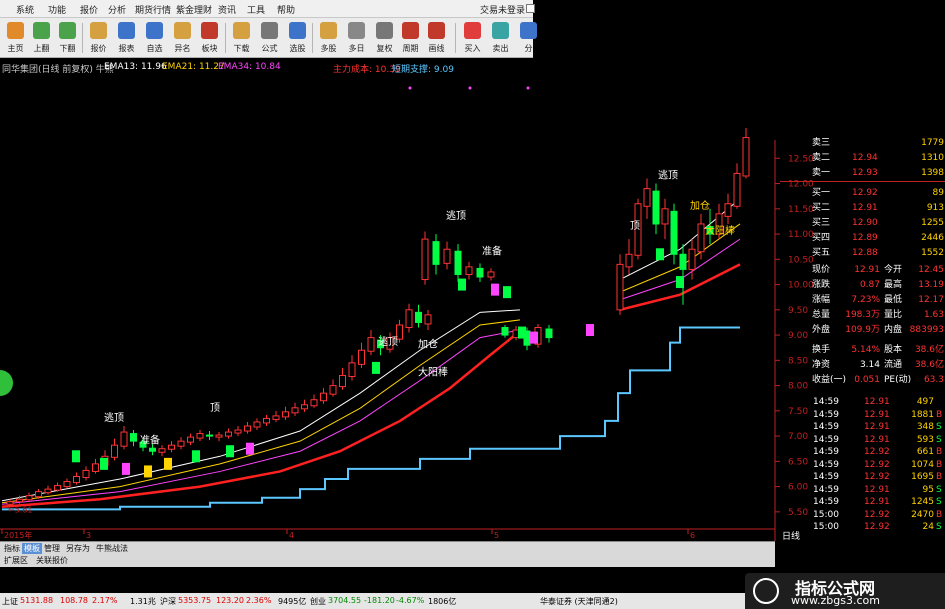  I want to click on order-book-price: 12.88, so click(865, 253).